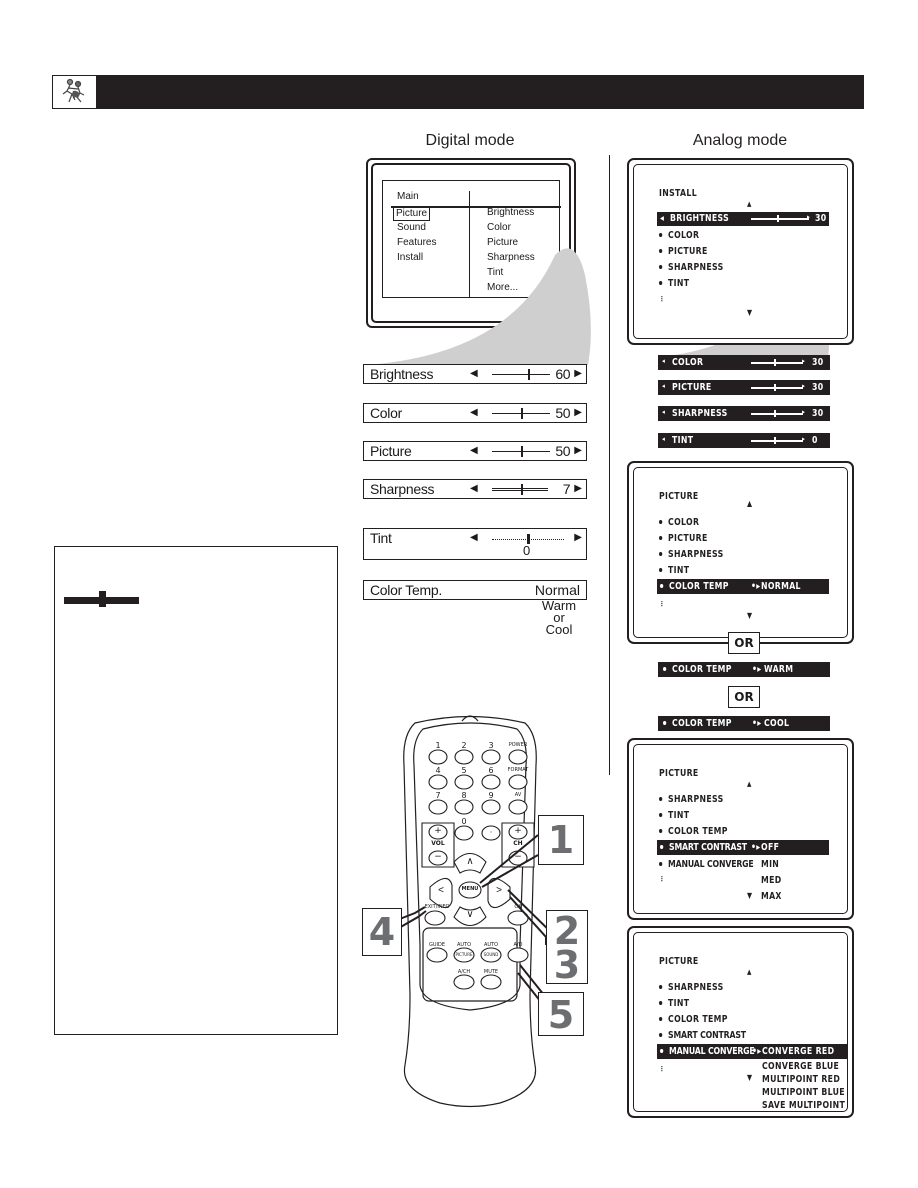  I want to click on step-4-callout: 4, so click(382, 932).